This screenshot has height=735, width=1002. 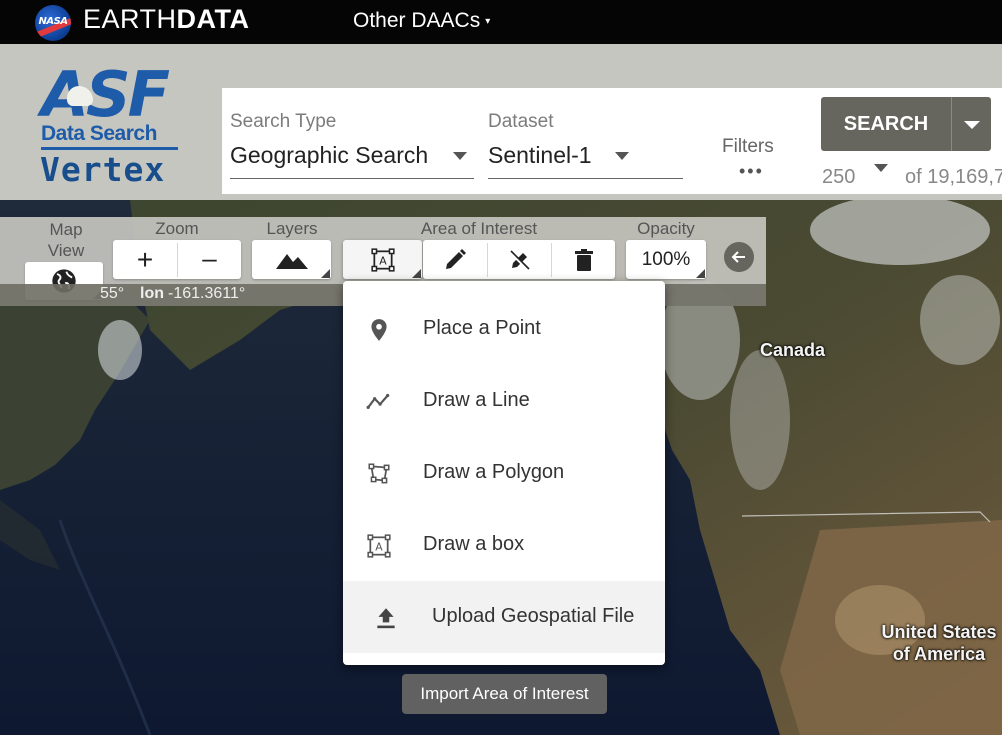 I want to click on opacity-value: 100%, so click(x=666, y=259).